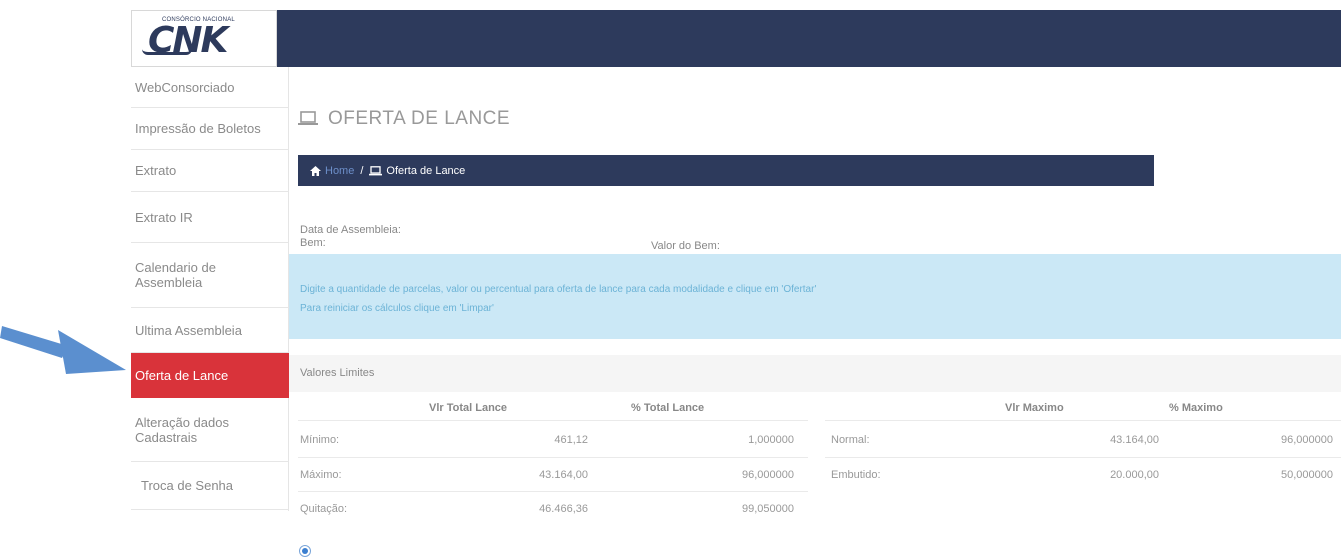  I want to click on sidebar-item-alteracao-dados: Alteração dados Cadastrais, so click(210, 430).